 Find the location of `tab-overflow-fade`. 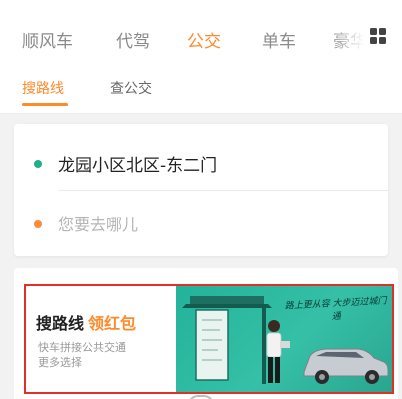

tab-overflow-fade is located at coordinates (350, 37).